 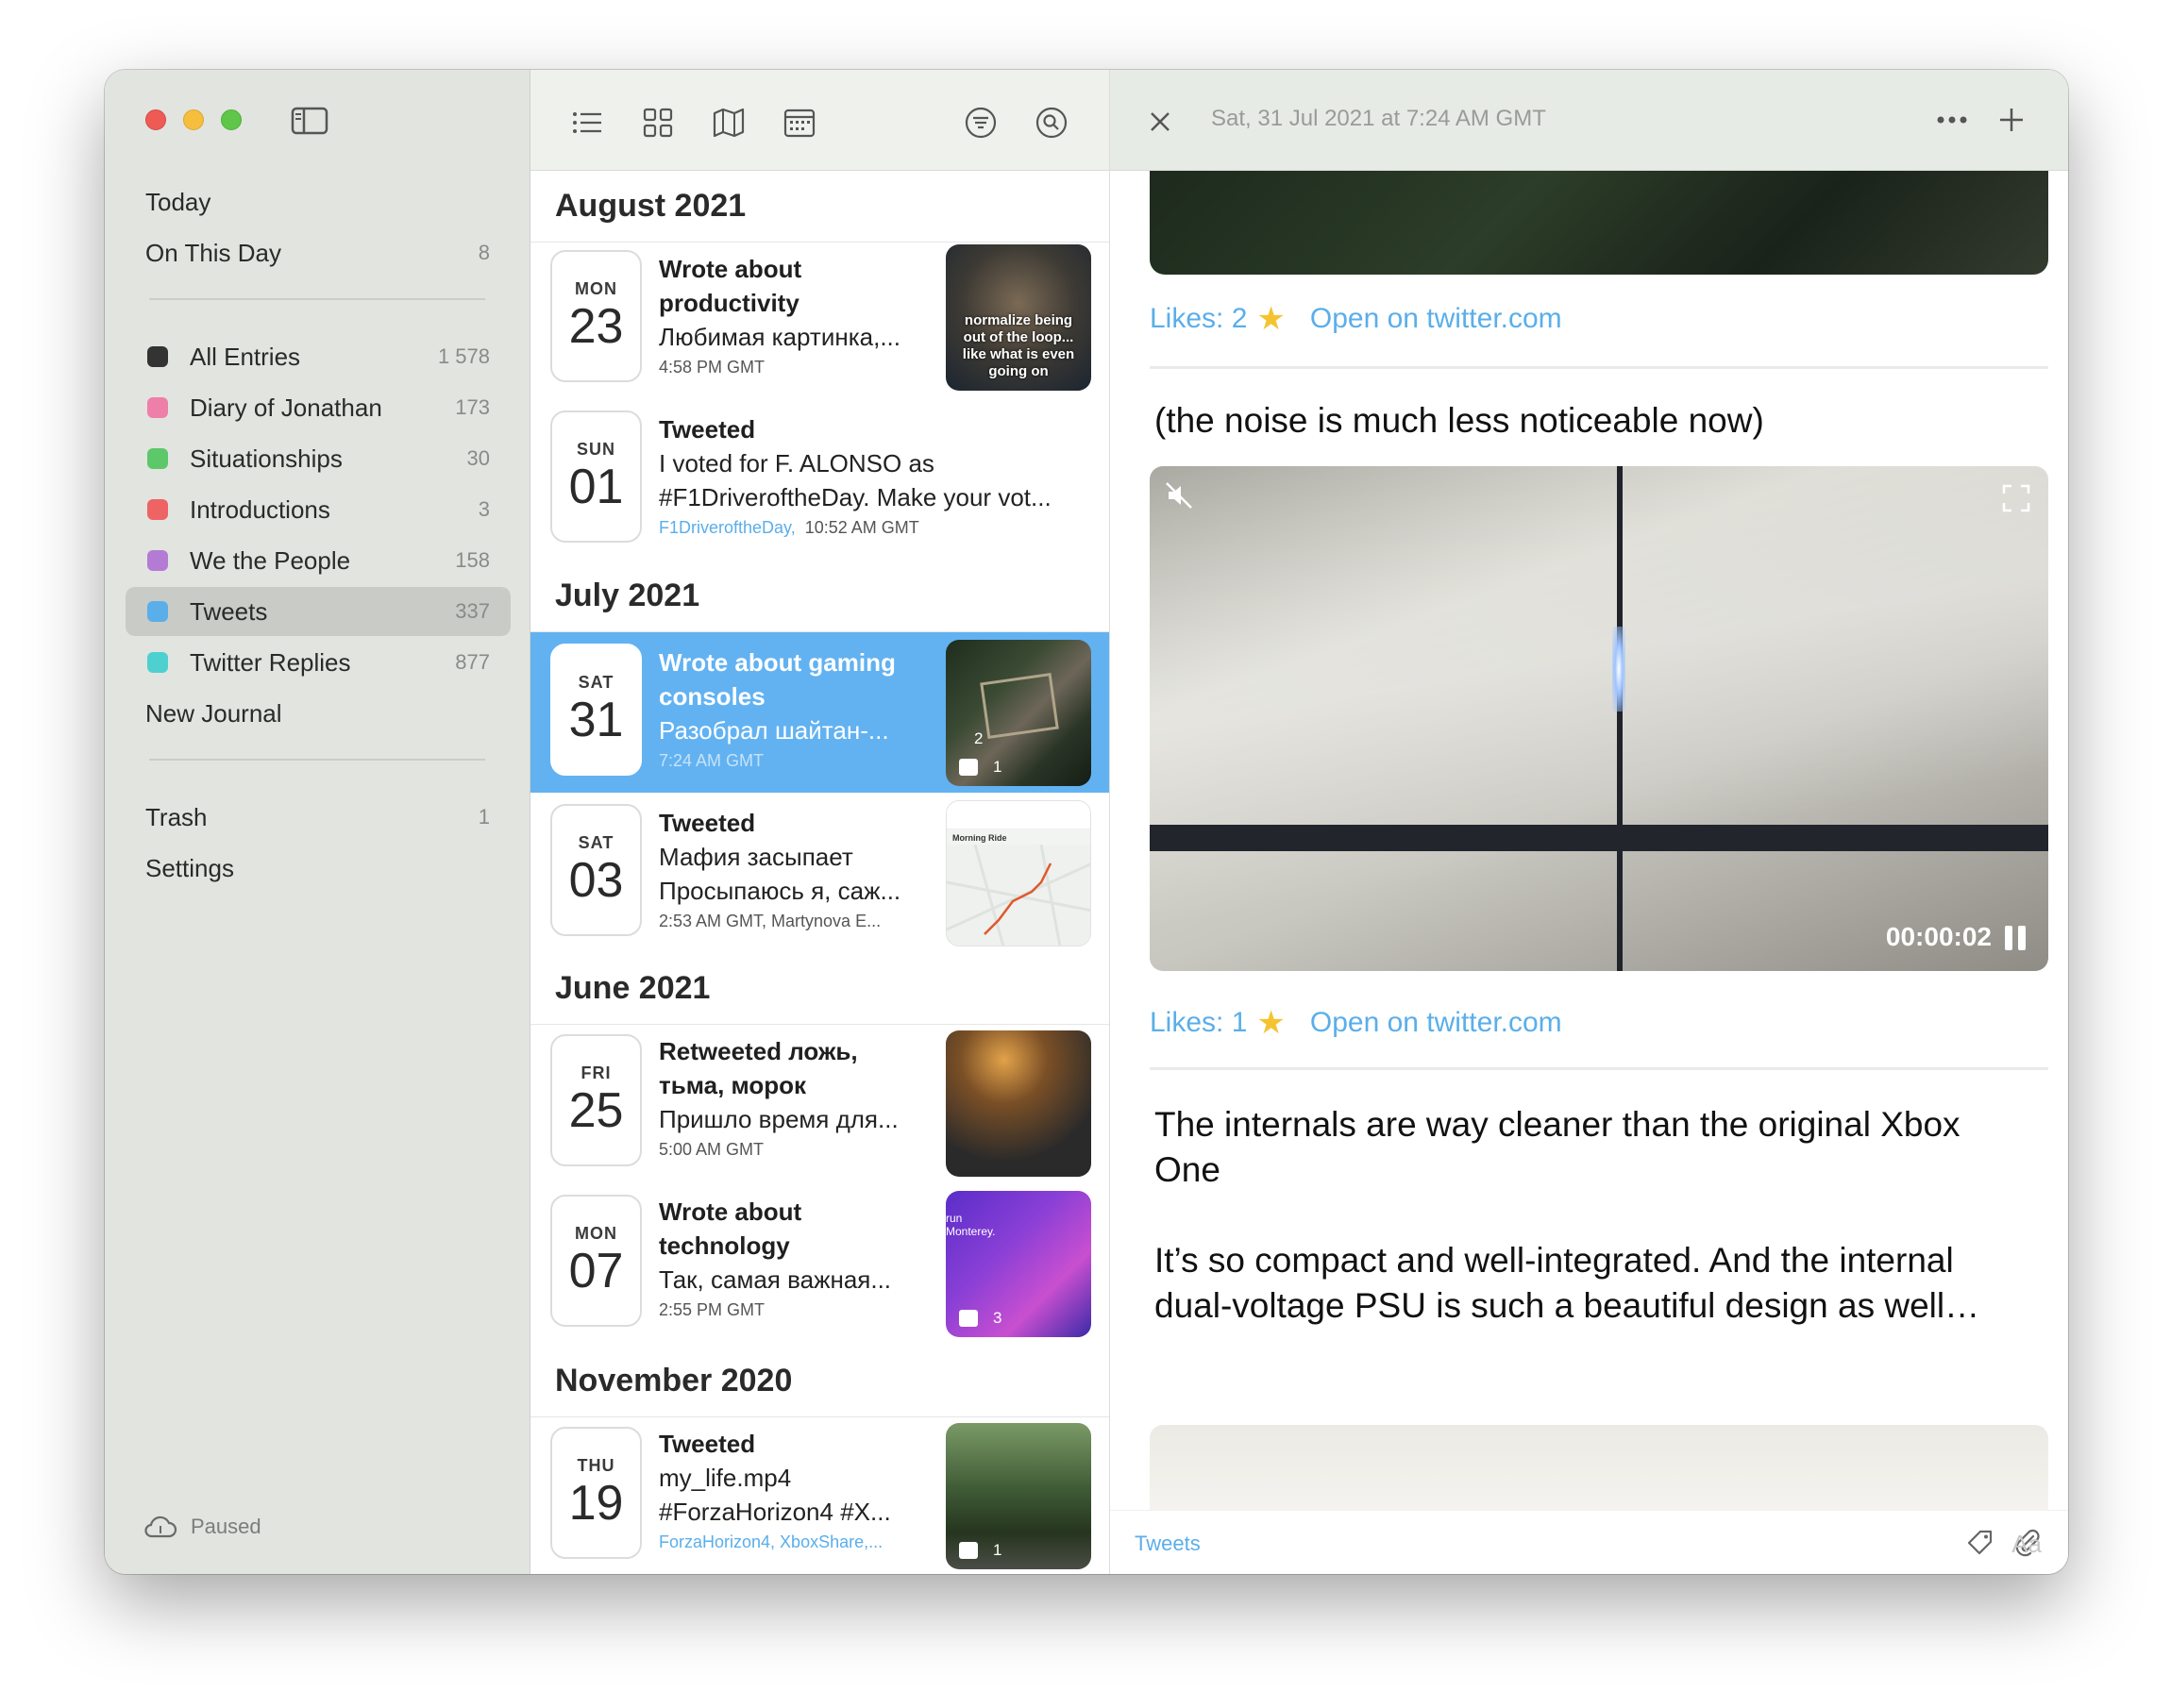 What do you see at coordinates (310, 121) in the screenshot?
I see `sidebar-toggle-icon` at bounding box center [310, 121].